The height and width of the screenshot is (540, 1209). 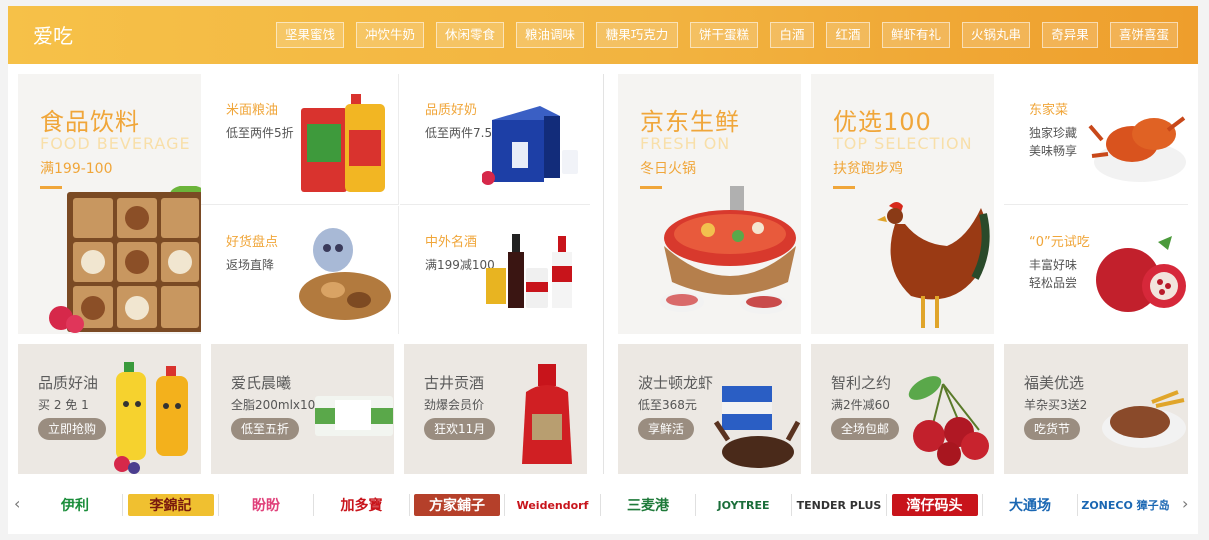 I want to click on oil-bottles-image, so click(x=151, y=418).